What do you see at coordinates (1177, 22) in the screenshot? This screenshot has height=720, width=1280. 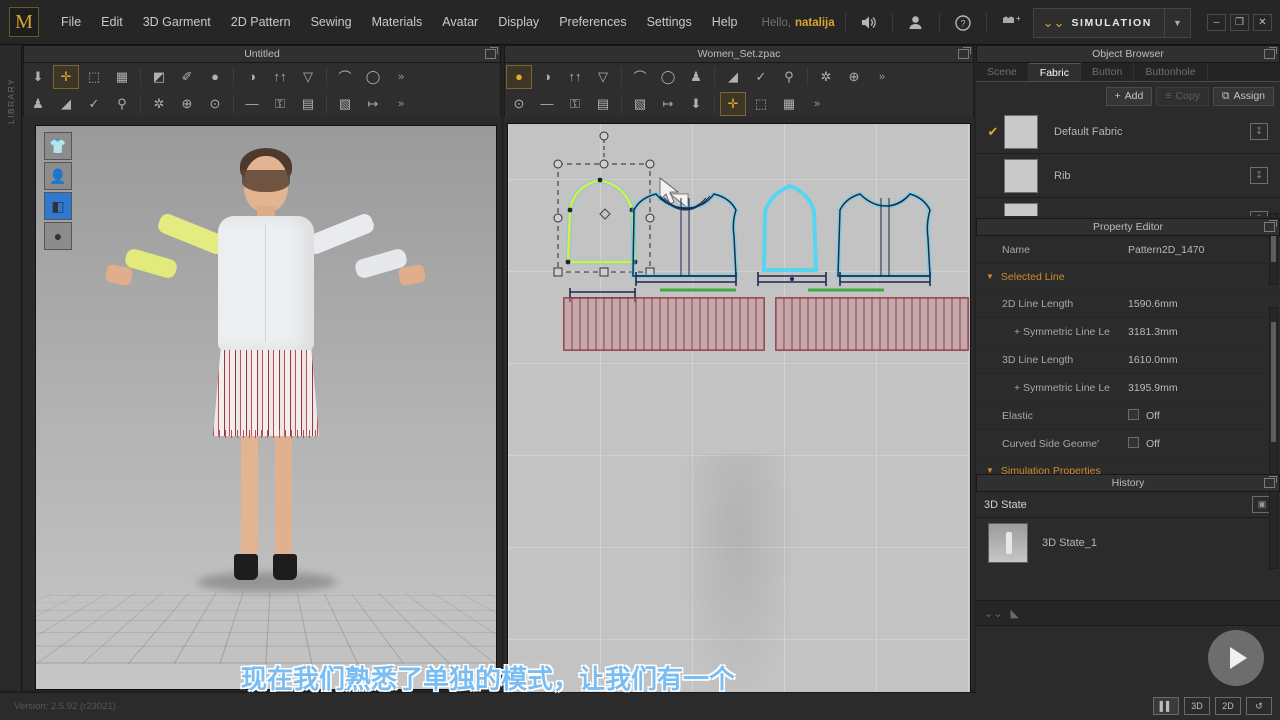 I see `mode-dropdown-icon: ▼` at bounding box center [1177, 22].